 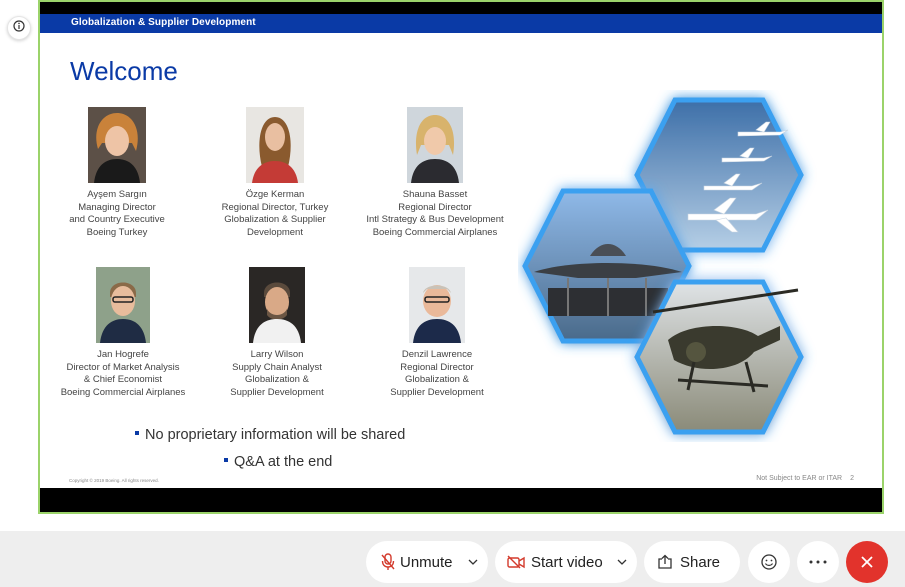 I want to click on video-options-dropdown, so click(x=622, y=562).